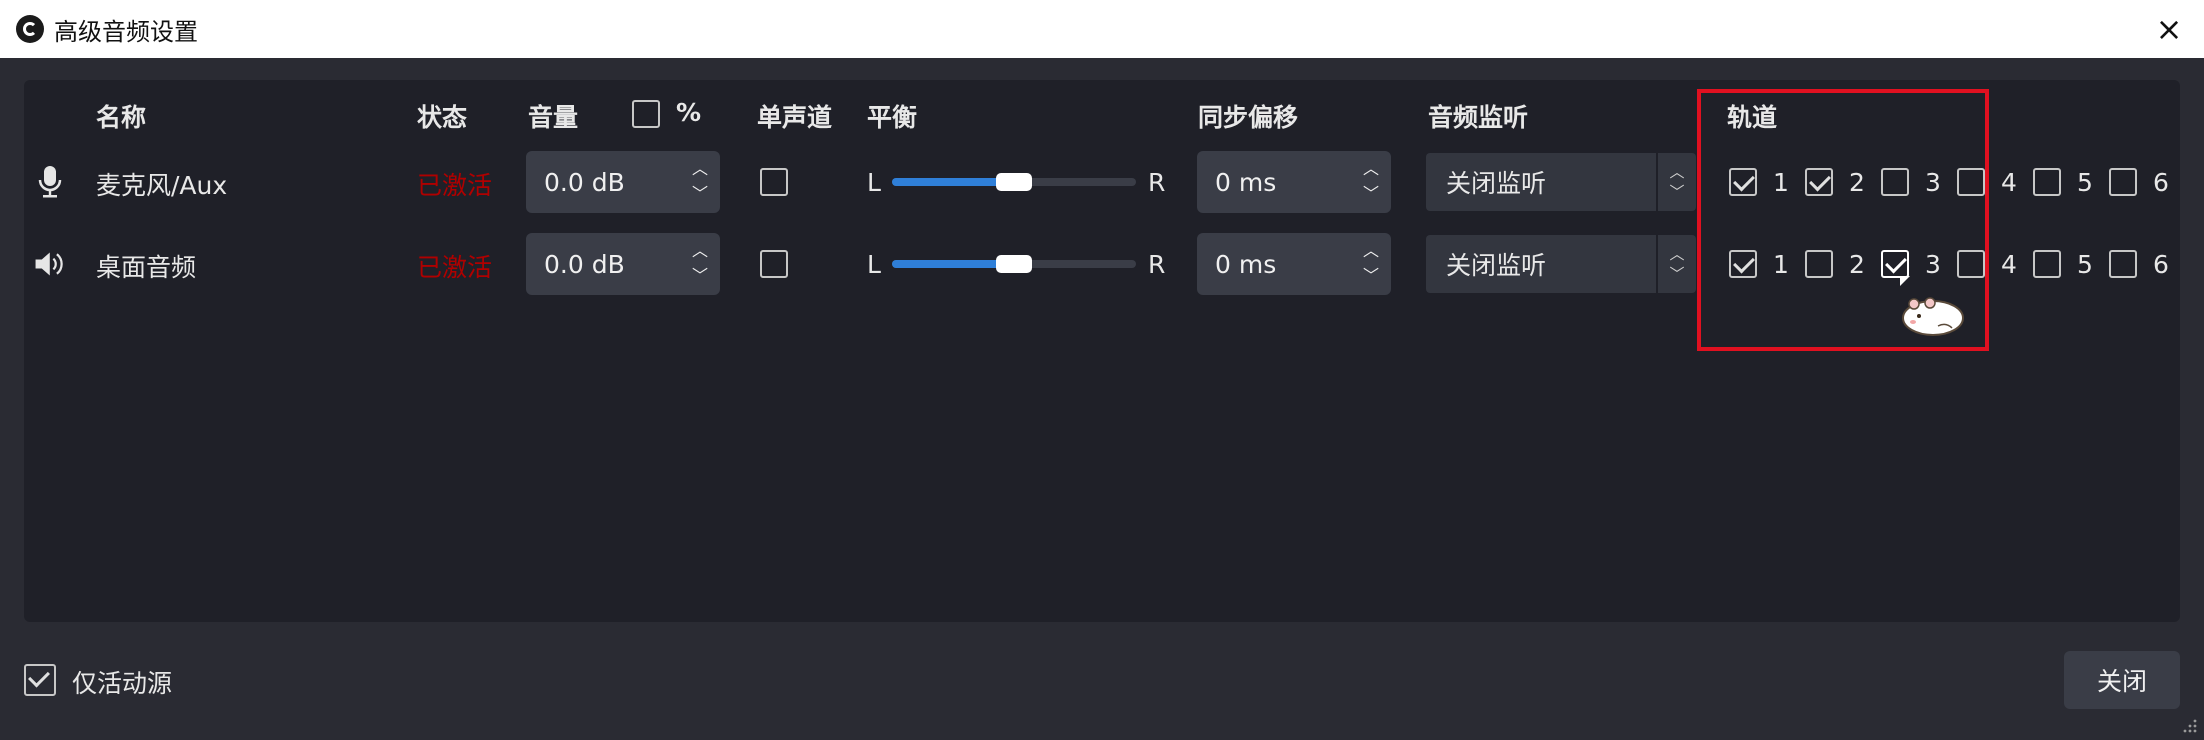  What do you see at coordinates (1933, 316) in the screenshot?
I see `hamster-cursor-icon` at bounding box center [1933, 316].